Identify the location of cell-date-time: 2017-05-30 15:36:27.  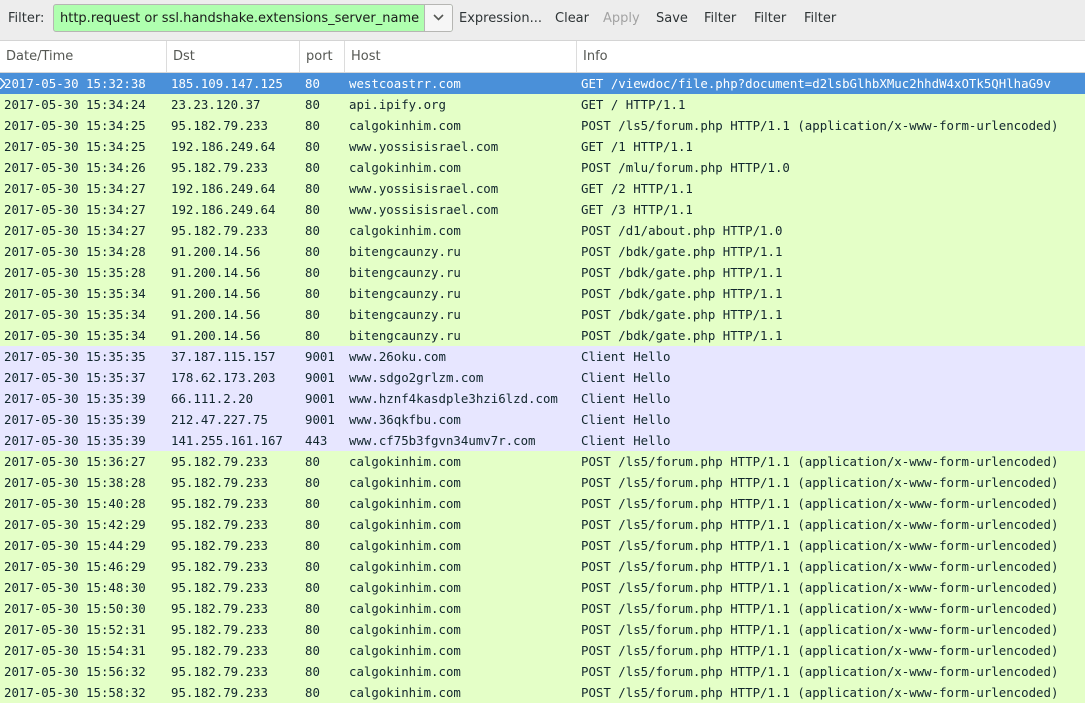
(75, 461).